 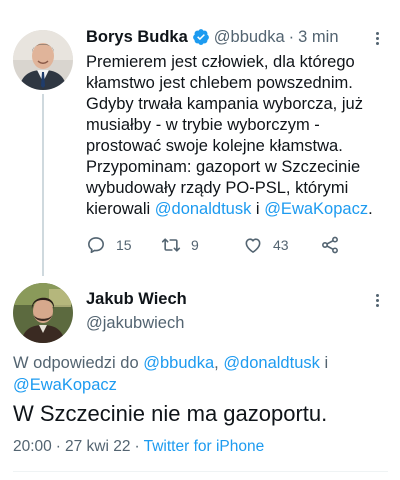 What do you see at coordinates (96, 245) in the screenshot?
I see `reply-bubble-icon` at bounding box center [96, 245].